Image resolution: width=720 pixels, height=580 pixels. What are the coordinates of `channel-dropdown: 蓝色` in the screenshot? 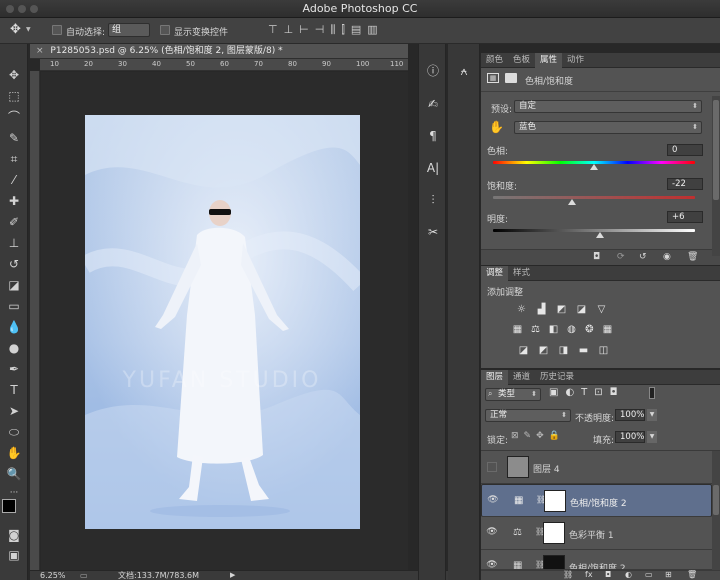 It's located at (608, 127).